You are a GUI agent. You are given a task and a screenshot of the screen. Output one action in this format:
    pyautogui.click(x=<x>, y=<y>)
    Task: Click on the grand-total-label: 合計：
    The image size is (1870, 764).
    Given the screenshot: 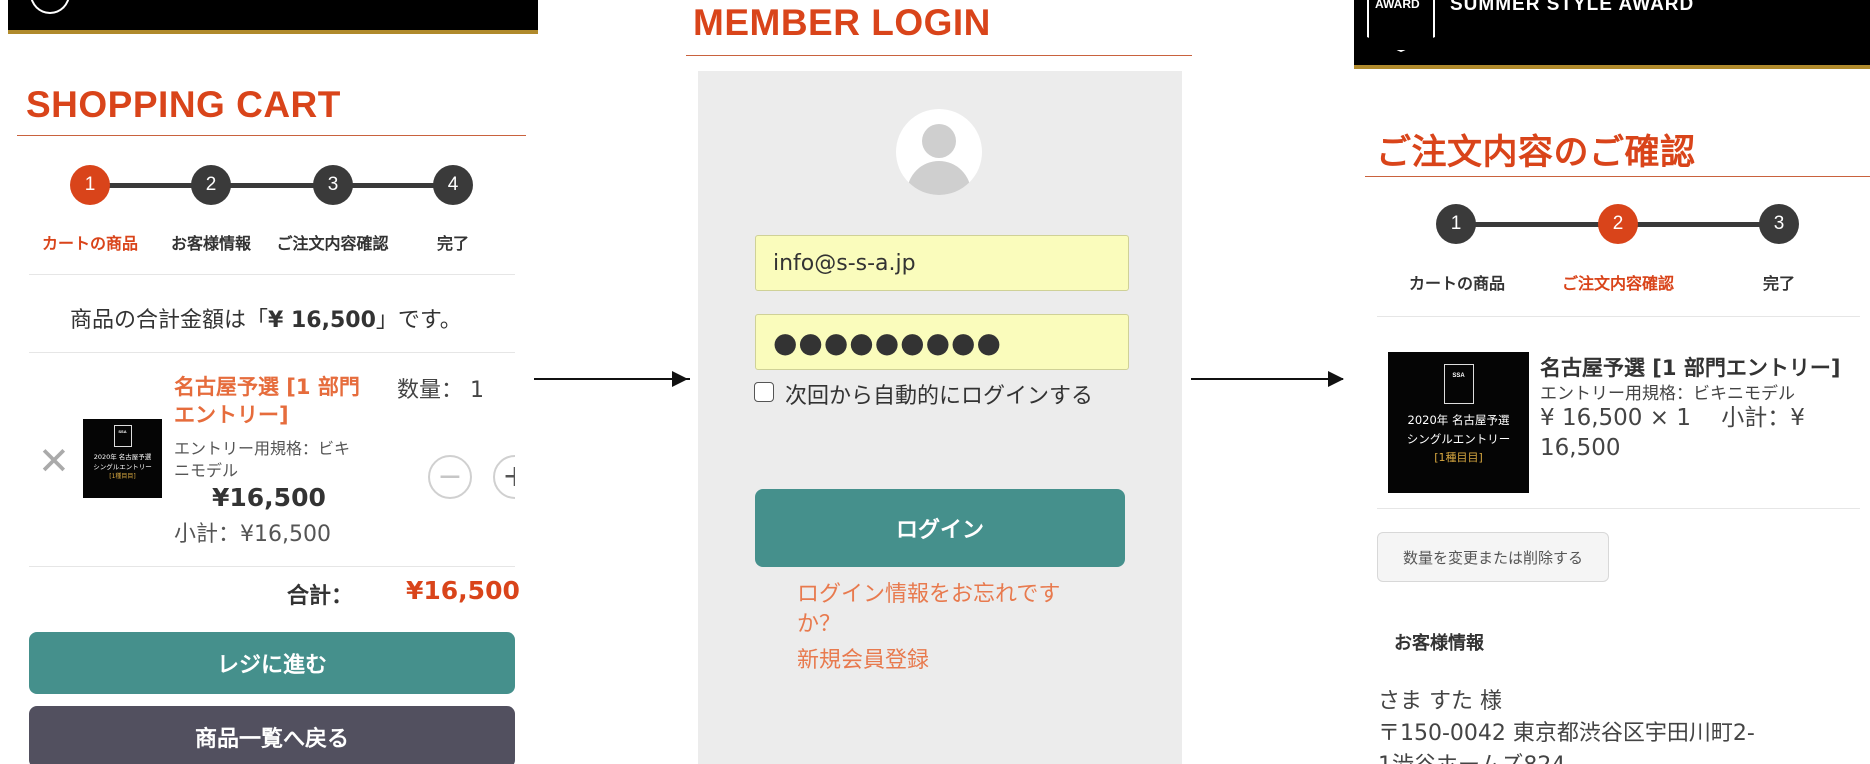 What is the action you would take?
    pyautogui.click(x=320, y=596)
    